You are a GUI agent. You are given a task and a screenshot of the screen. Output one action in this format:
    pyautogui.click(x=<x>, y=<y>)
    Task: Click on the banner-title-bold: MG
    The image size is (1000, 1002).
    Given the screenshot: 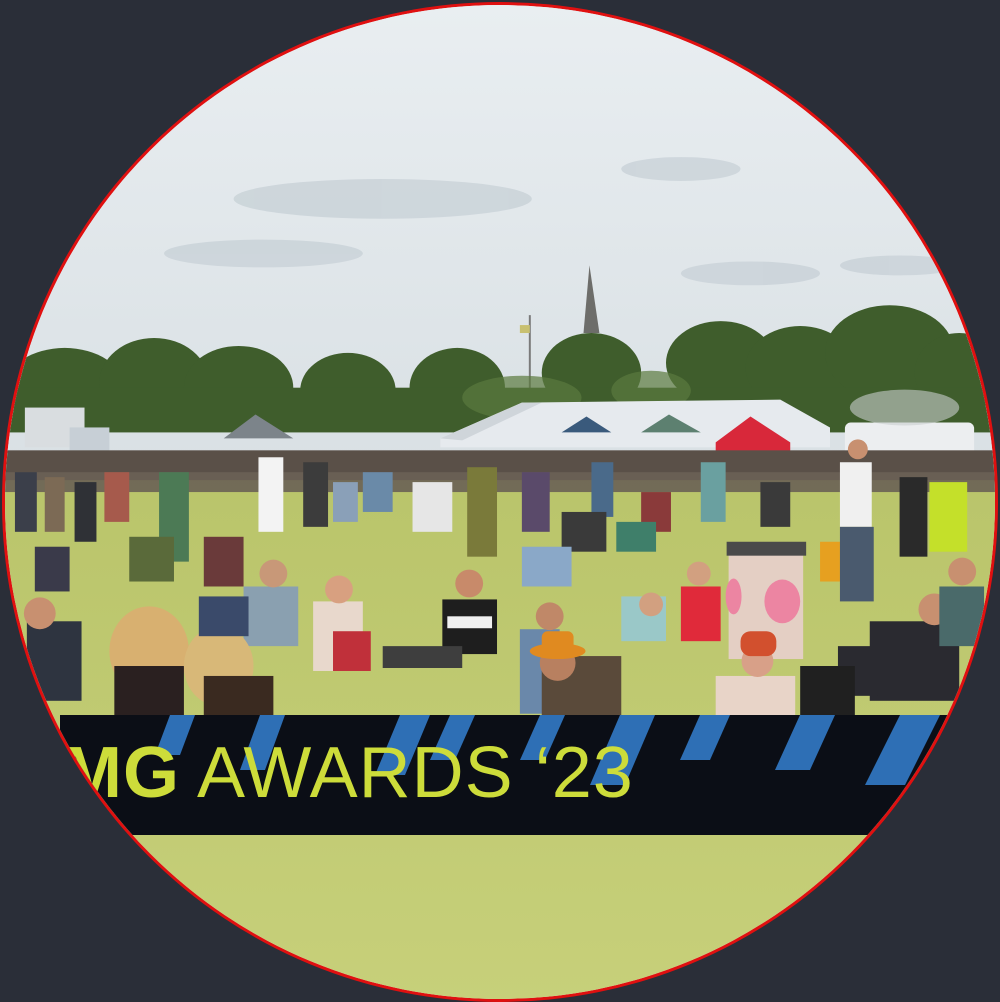 What is the action you would take?
    pyautogui.click(x=121, y=773)
    